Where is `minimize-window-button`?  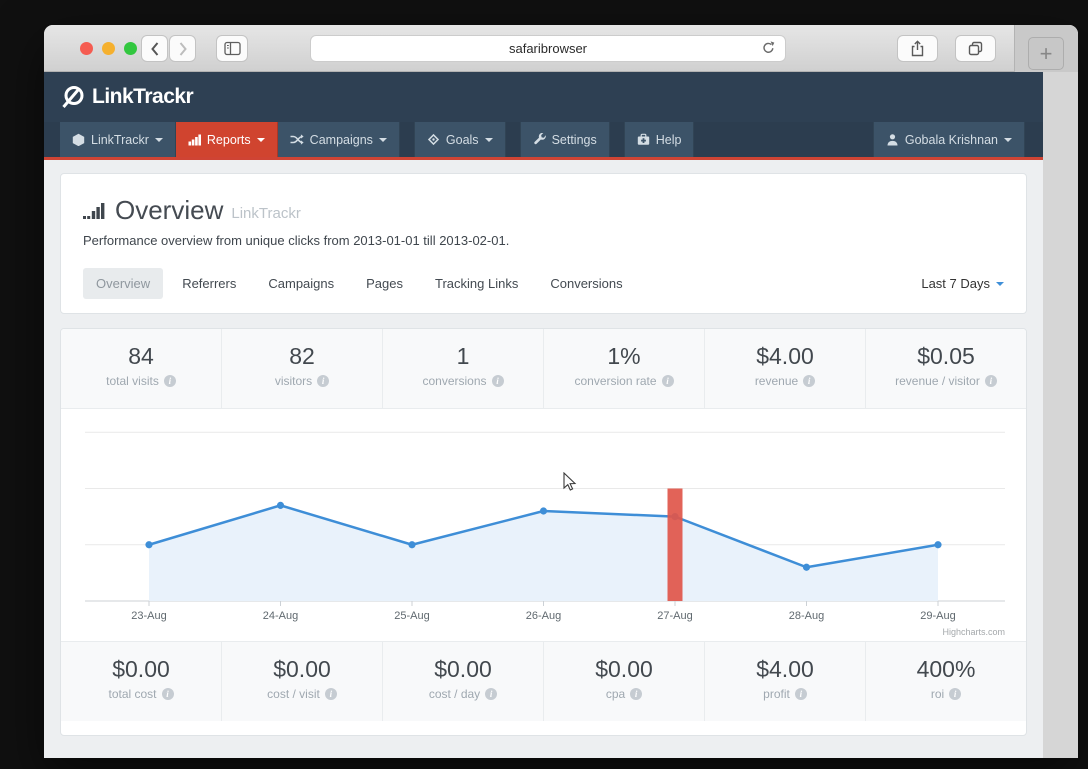 minimize-window-button is located at coordinates (108, 48).